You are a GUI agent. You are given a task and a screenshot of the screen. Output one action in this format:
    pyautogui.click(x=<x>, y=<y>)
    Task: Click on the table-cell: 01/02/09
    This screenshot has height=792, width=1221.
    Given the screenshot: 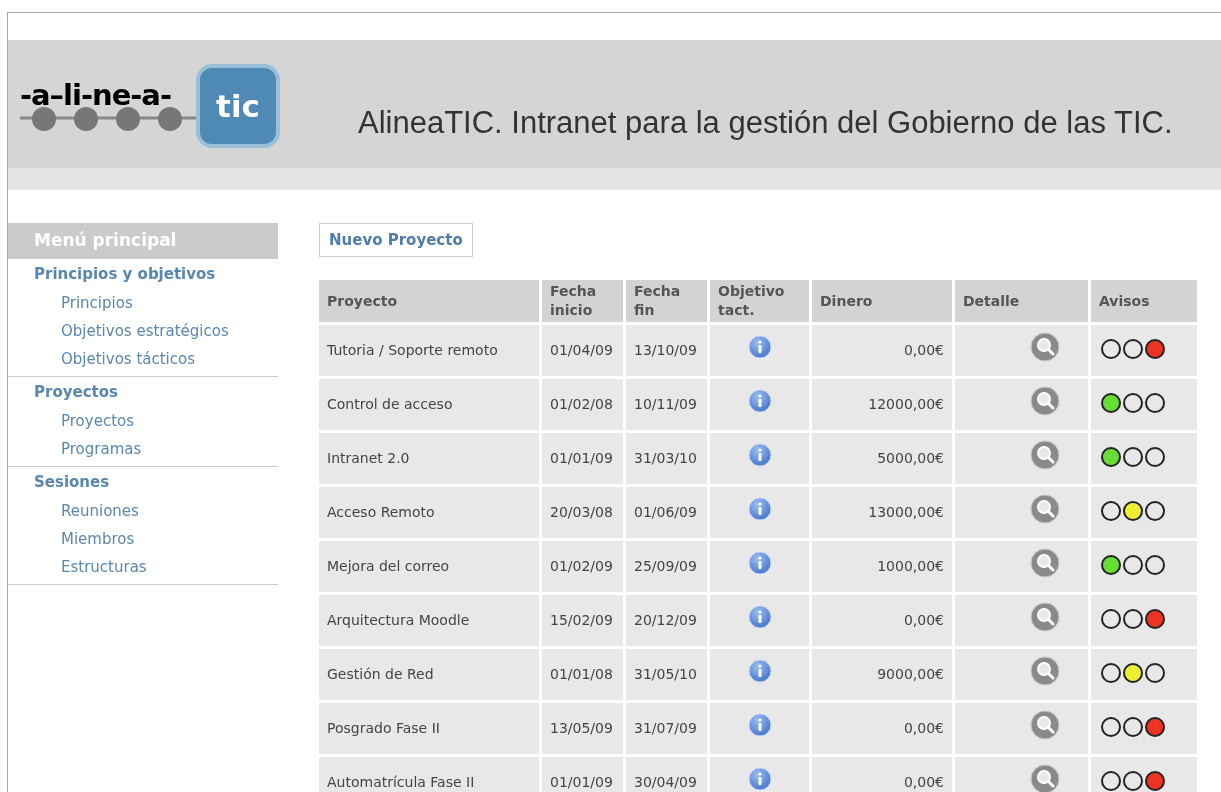 What is the action you would take?
    pyautogui.click(x=582, y=566)
    